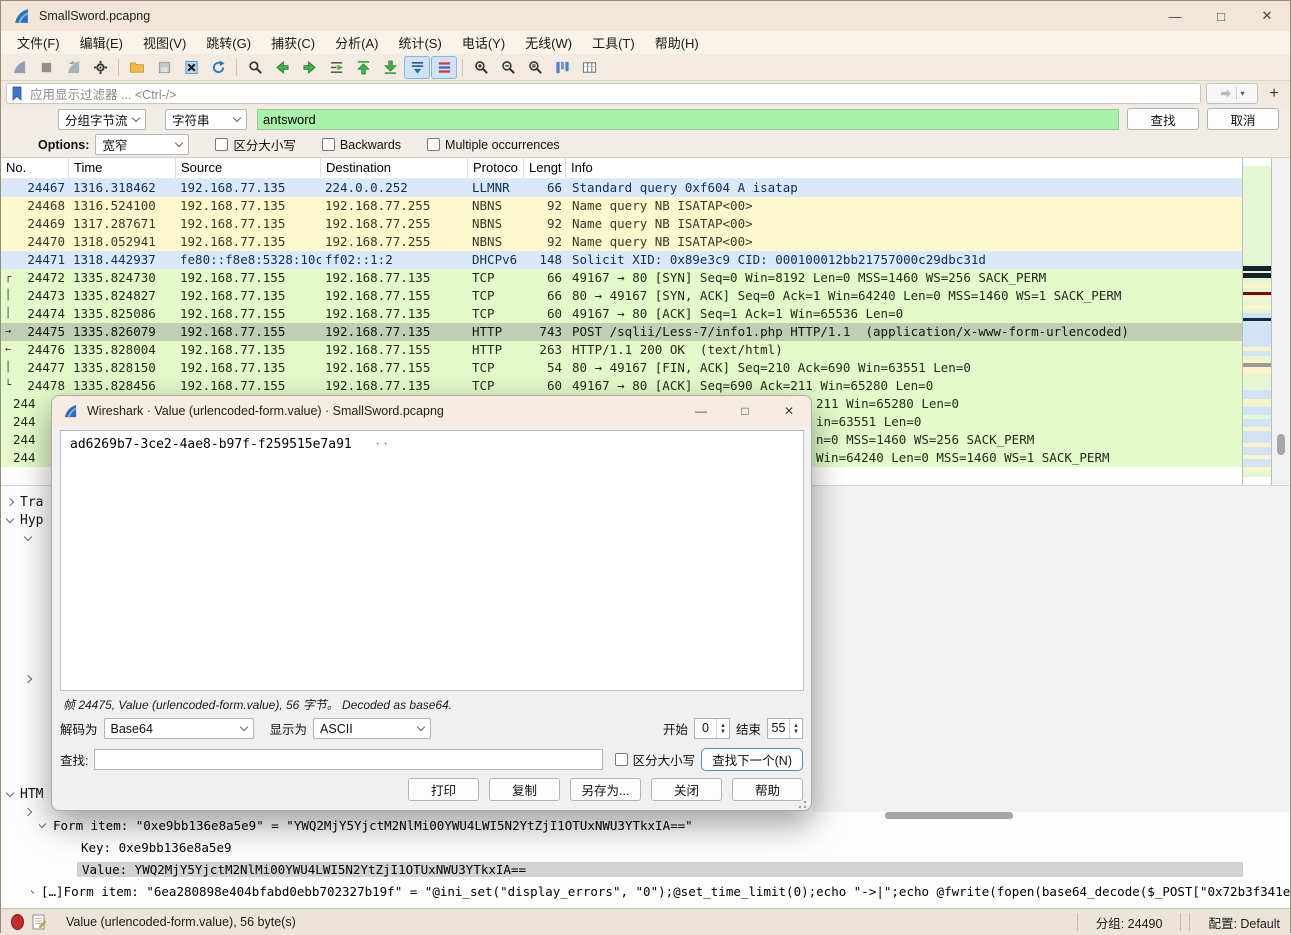 The width and height of the screenshot is (1291, 935). What do you see at coordinates (802, 803) in the screenshot?
I see `resize-grip` at bounding box center [802, 803].